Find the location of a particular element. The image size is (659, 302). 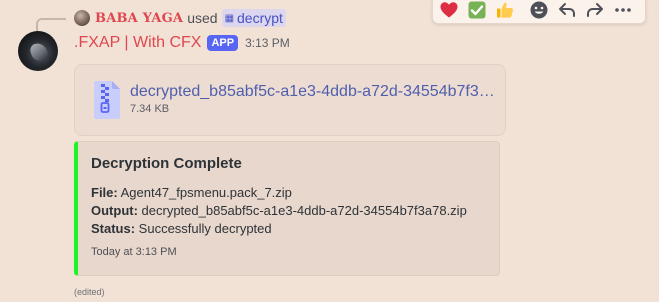

check-mark-icon is located at coordinates (477, 10).